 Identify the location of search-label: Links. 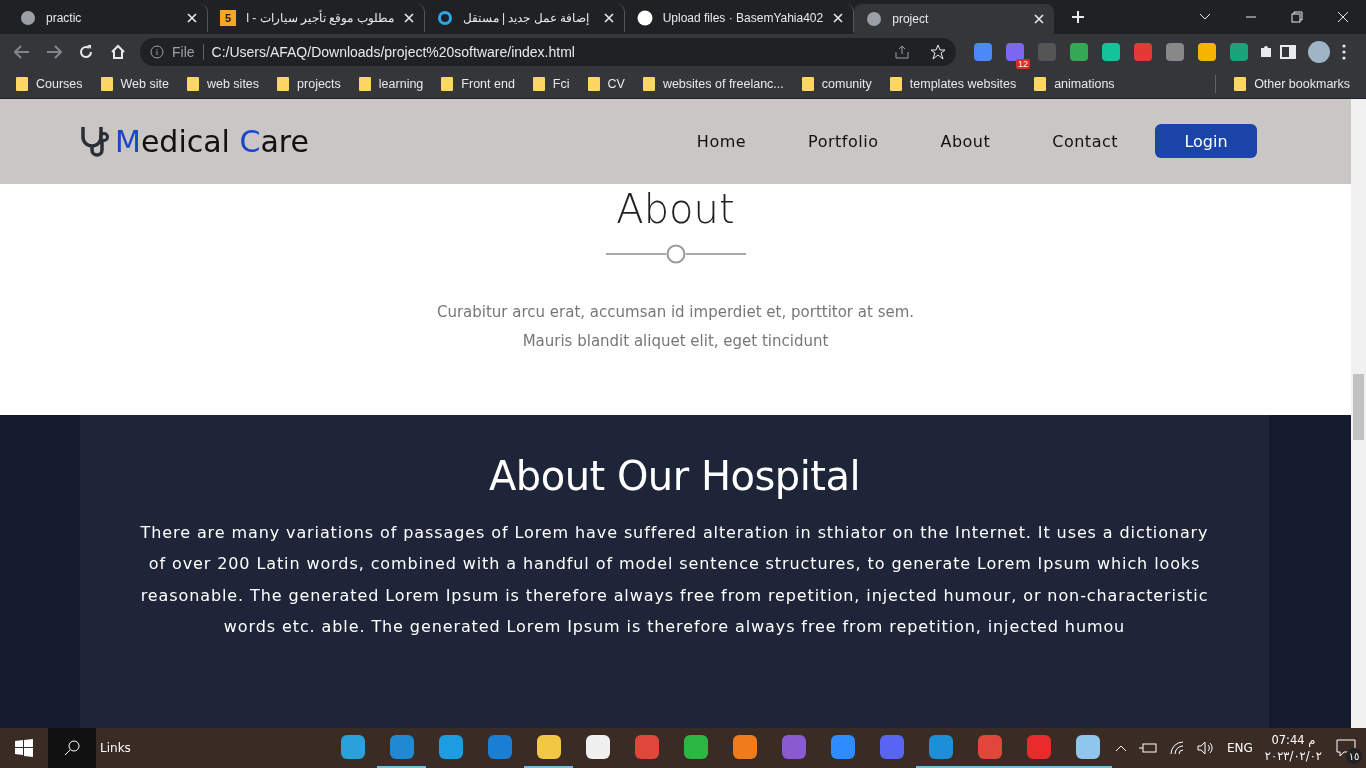
(210, 748).